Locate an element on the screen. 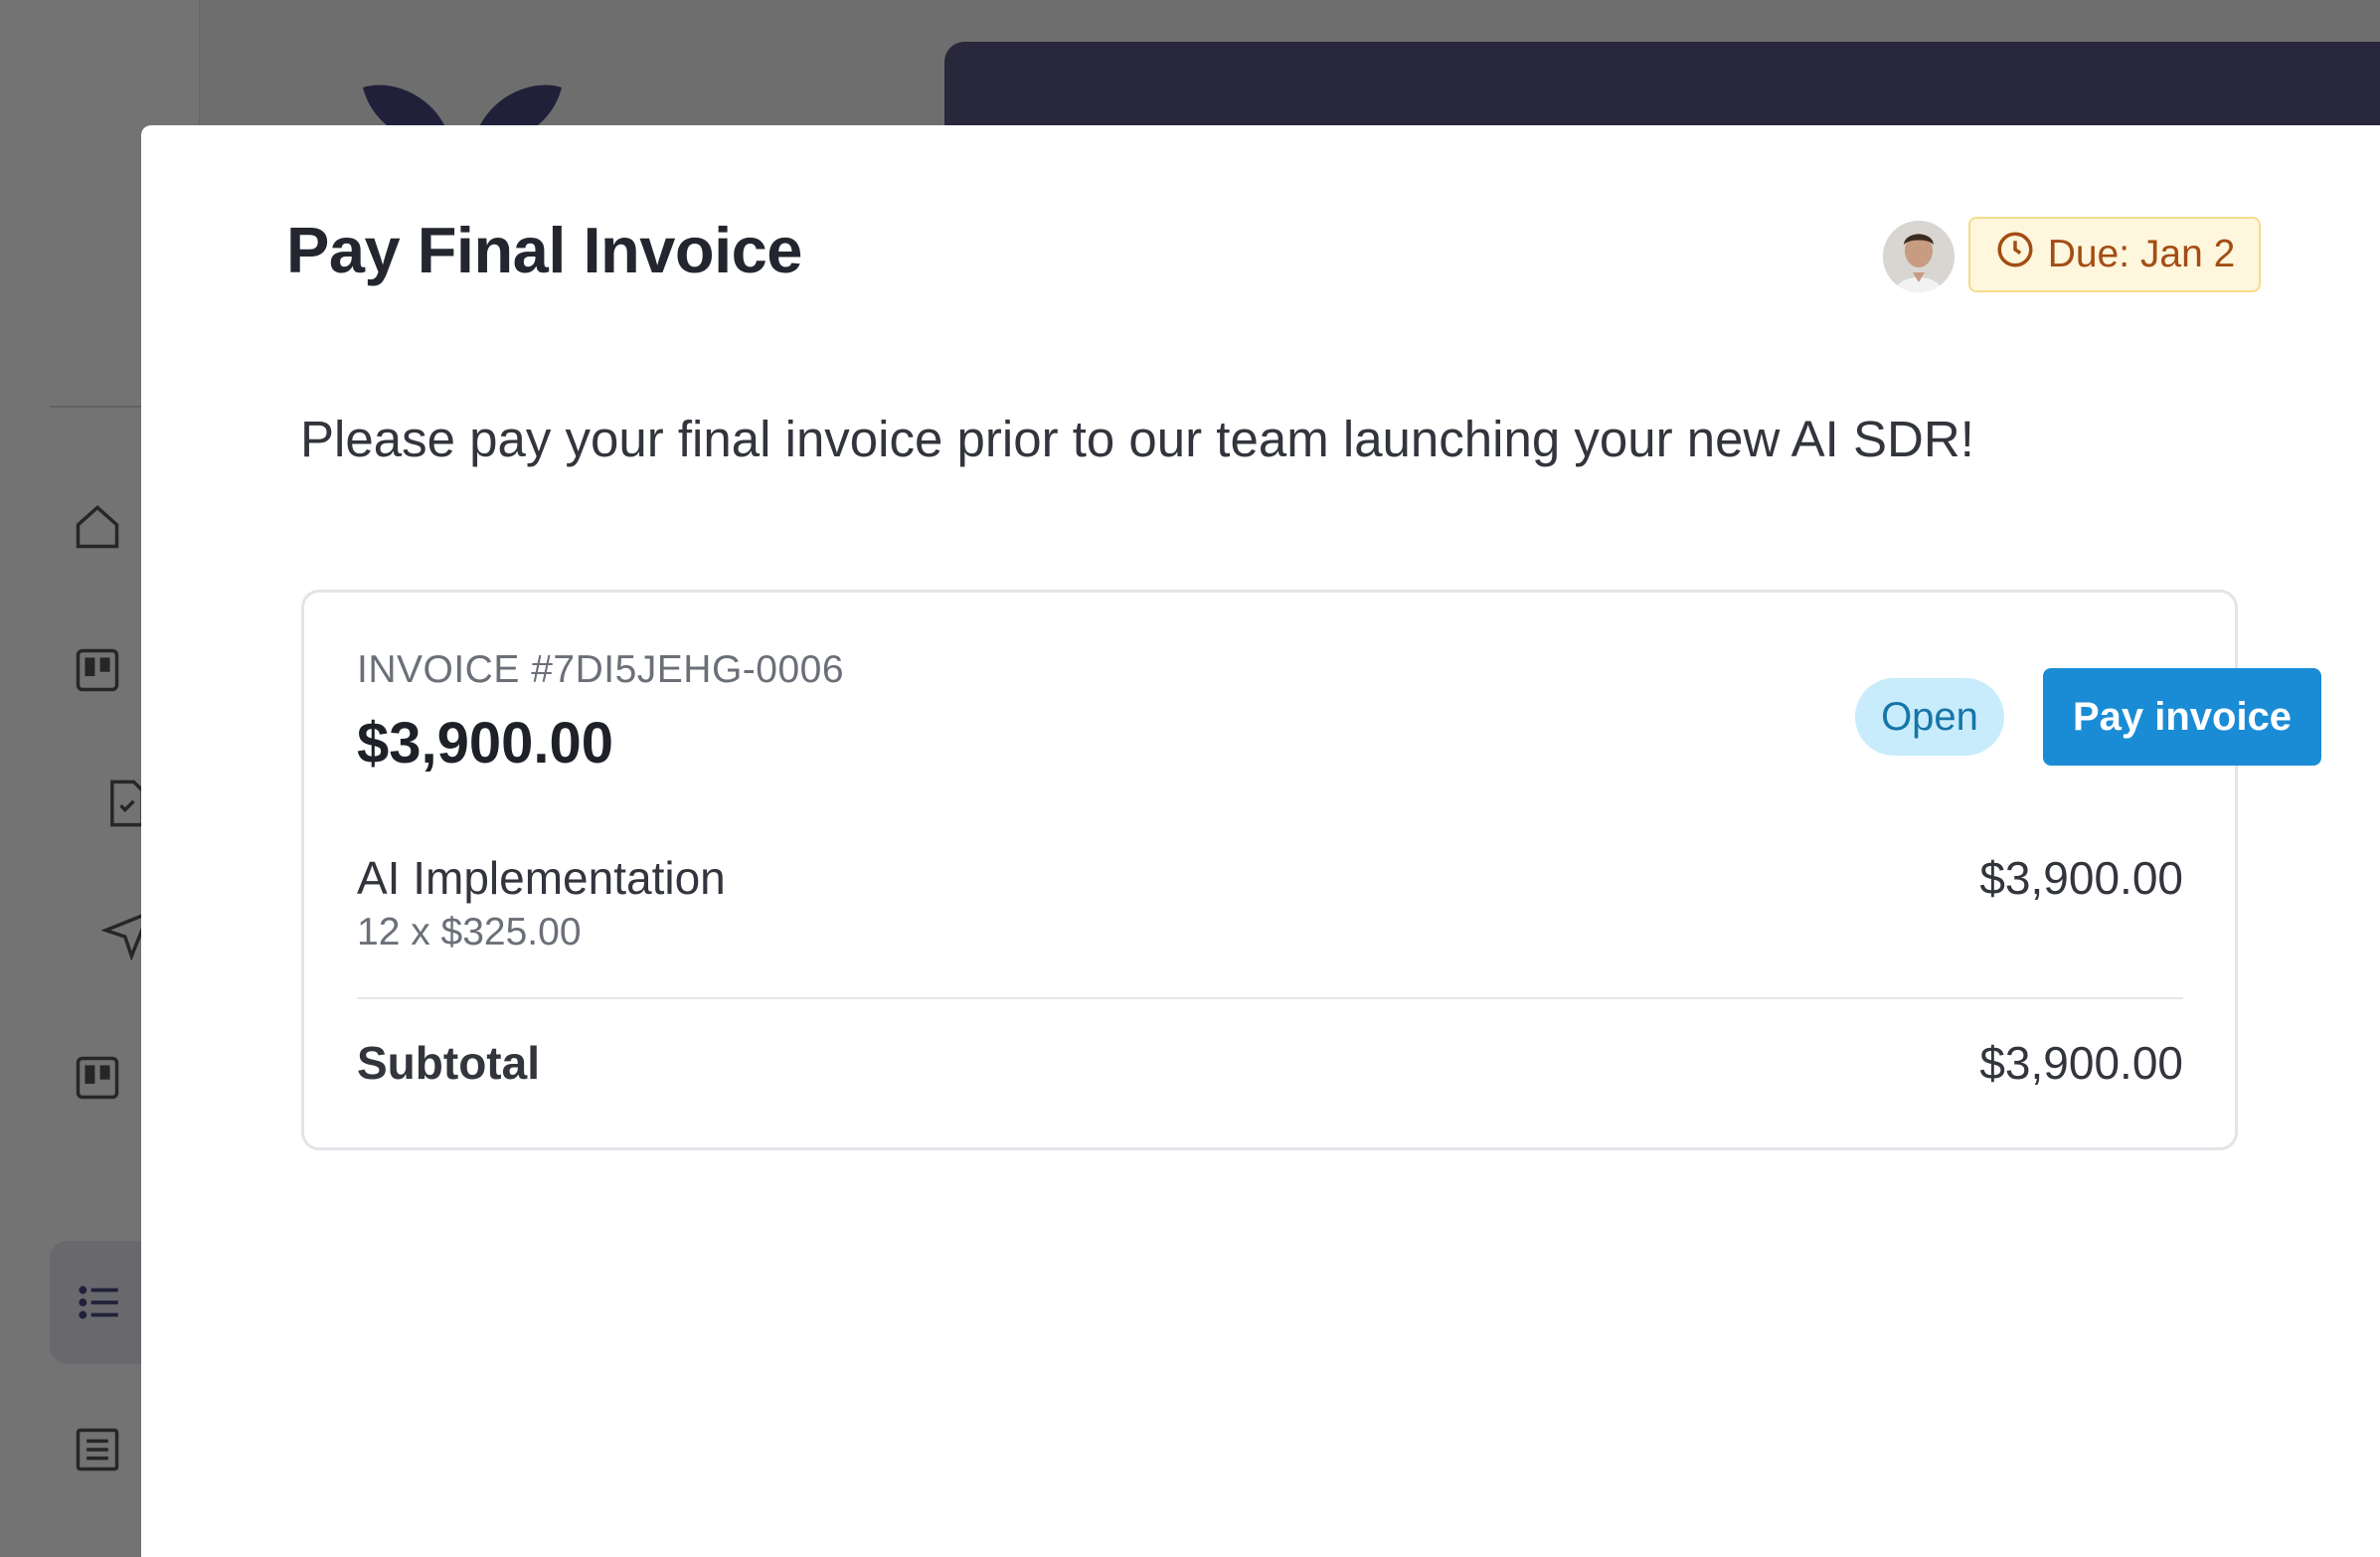 The image size is (2380, 1557). divider is located at coordinates (1270, 998).